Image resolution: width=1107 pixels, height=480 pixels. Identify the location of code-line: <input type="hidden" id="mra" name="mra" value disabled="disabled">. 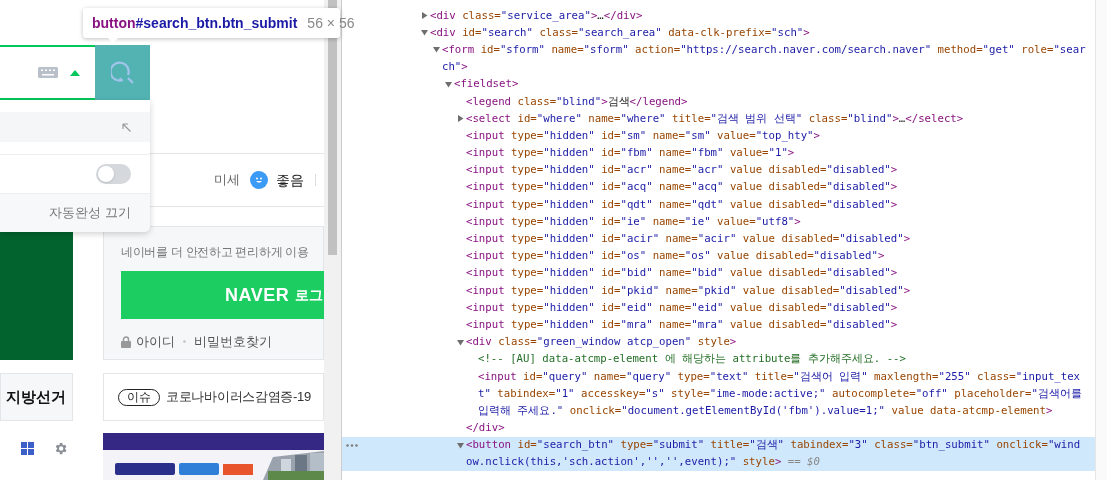
(682, 324).